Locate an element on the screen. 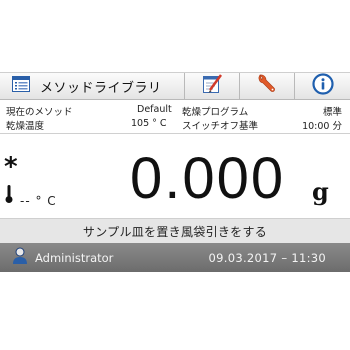 The height and width of the screenshot is (350, 350). user-name: Administrator is located at coordinates (74, 257).